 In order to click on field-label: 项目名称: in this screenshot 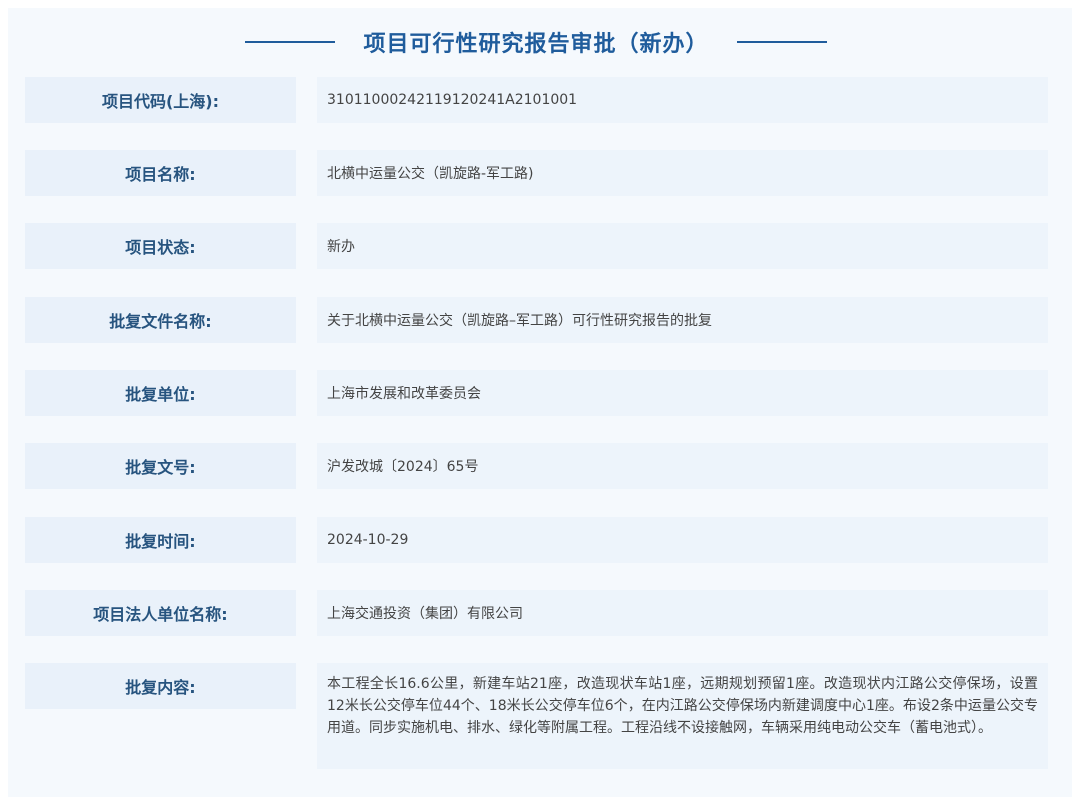, I will do `click(160, 173)`.